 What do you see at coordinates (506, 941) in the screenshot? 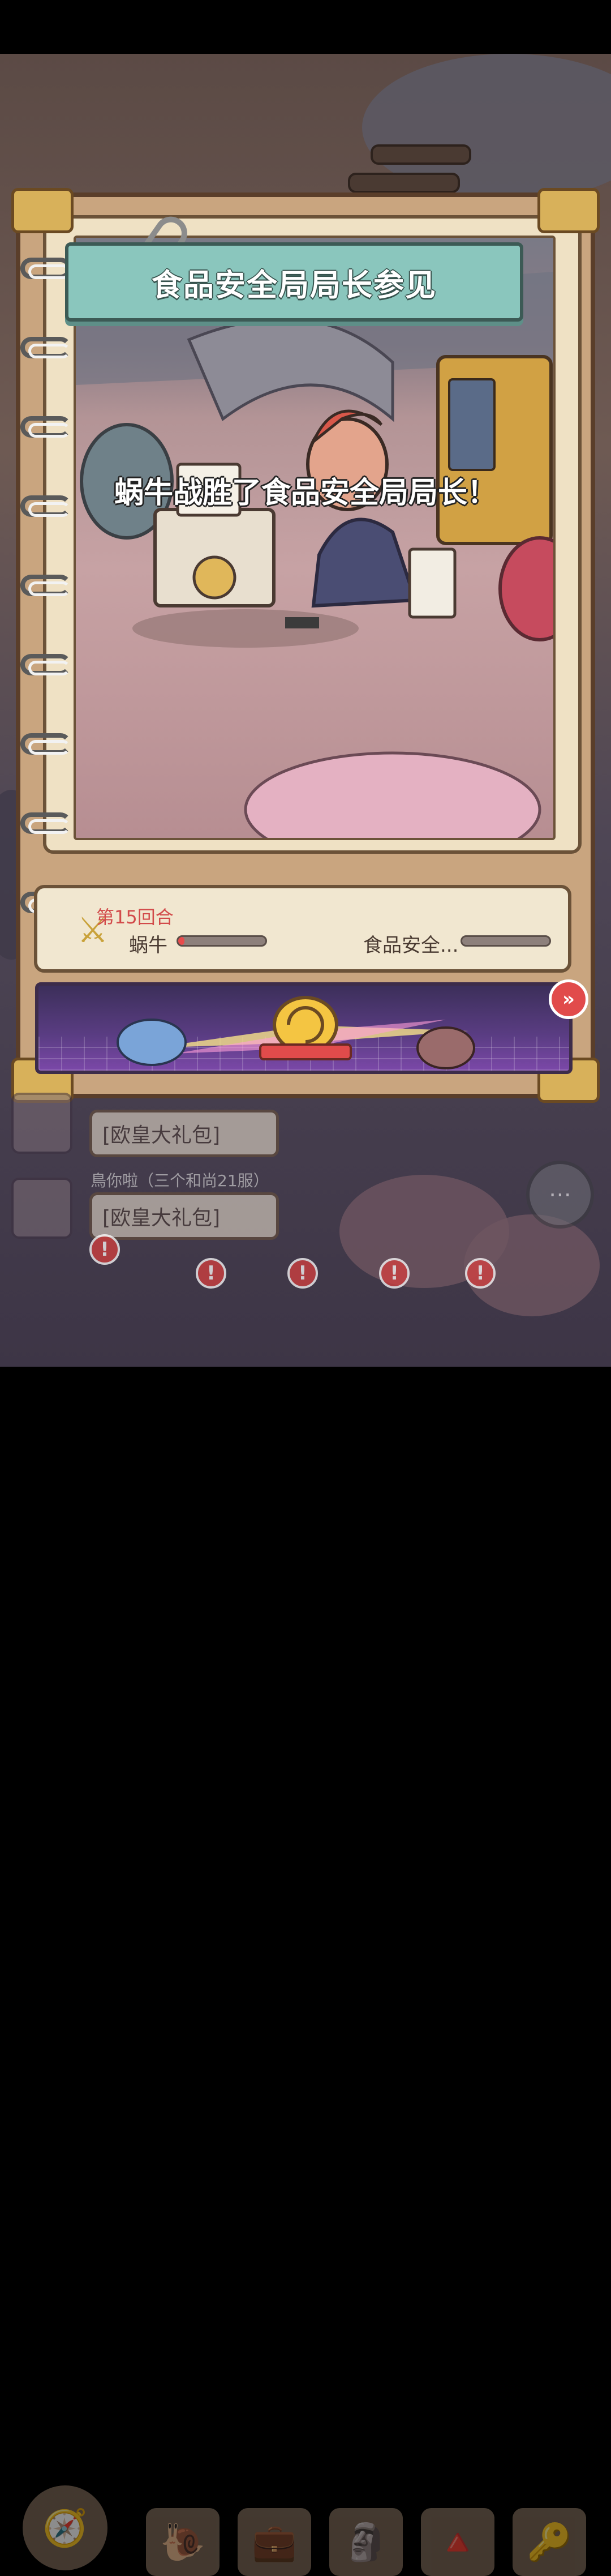
I see `enemy-hp-bar` at bounding box center [506, 941].